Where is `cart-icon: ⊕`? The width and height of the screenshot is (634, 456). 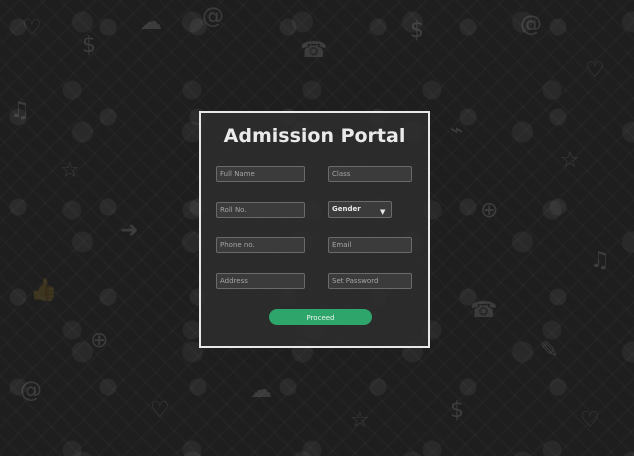
cart-icon: ⊕ is located at coordinates (99, 340).